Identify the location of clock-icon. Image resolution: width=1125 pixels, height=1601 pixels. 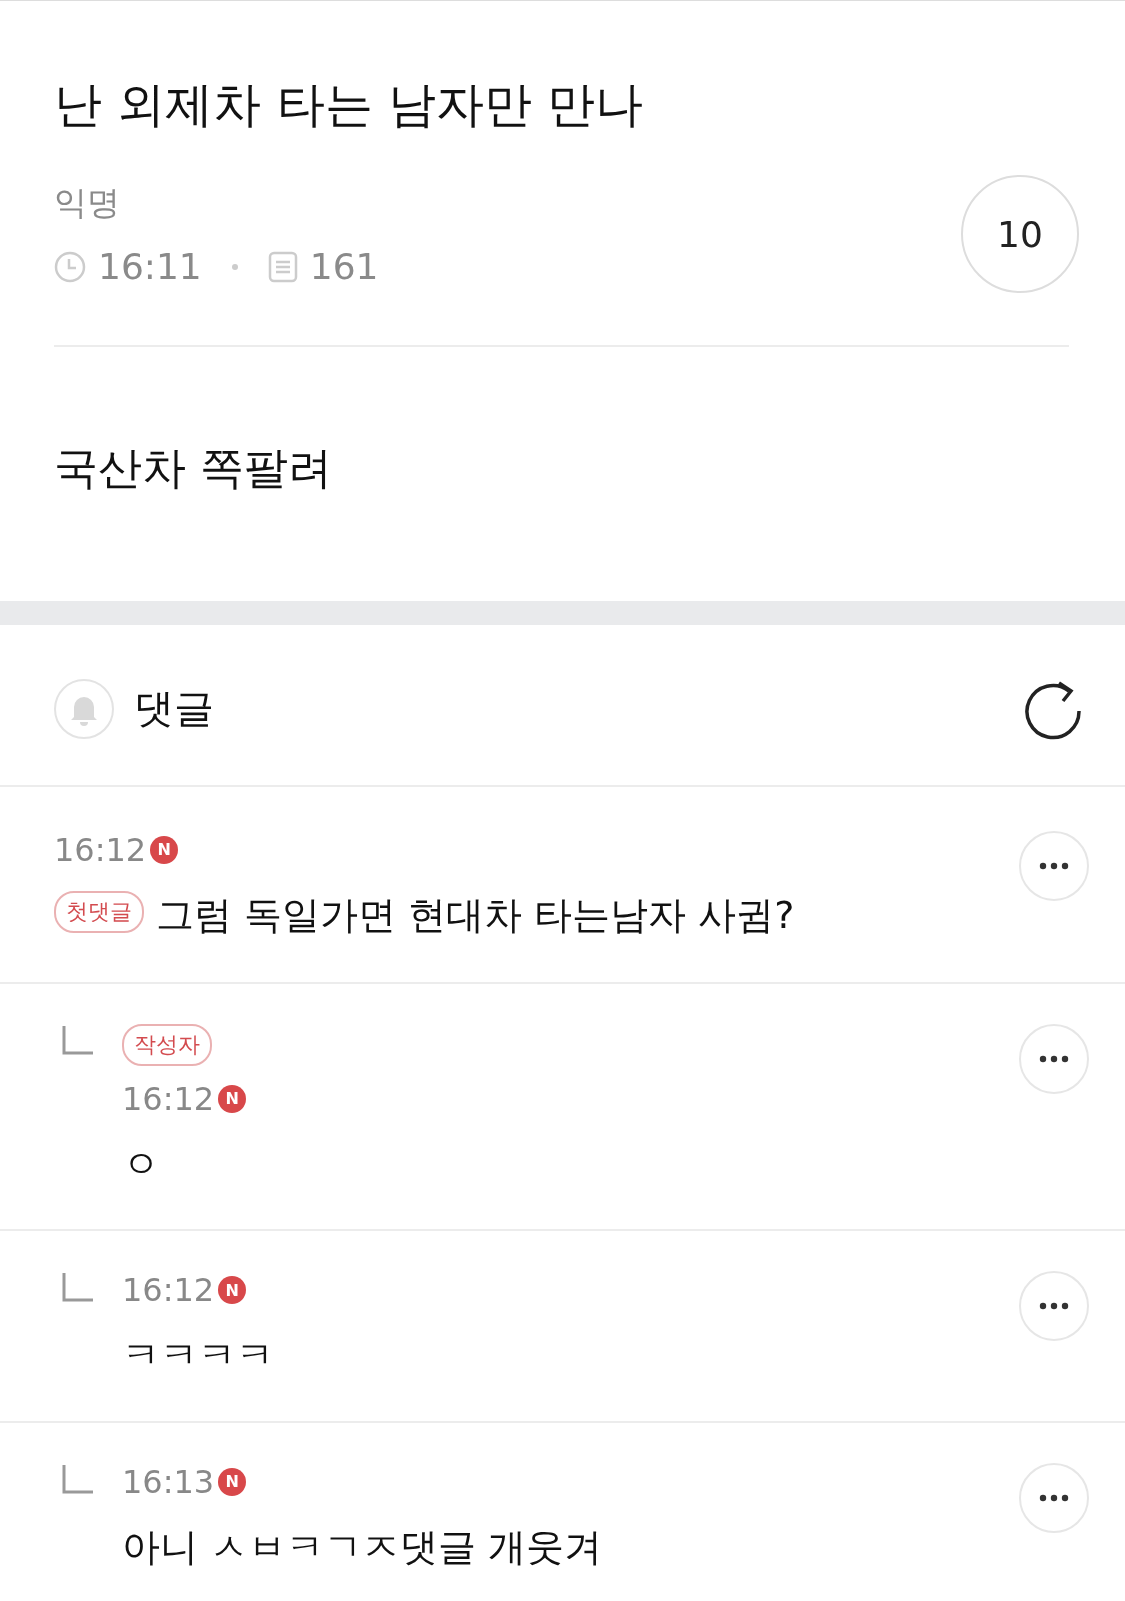
(70, 266).